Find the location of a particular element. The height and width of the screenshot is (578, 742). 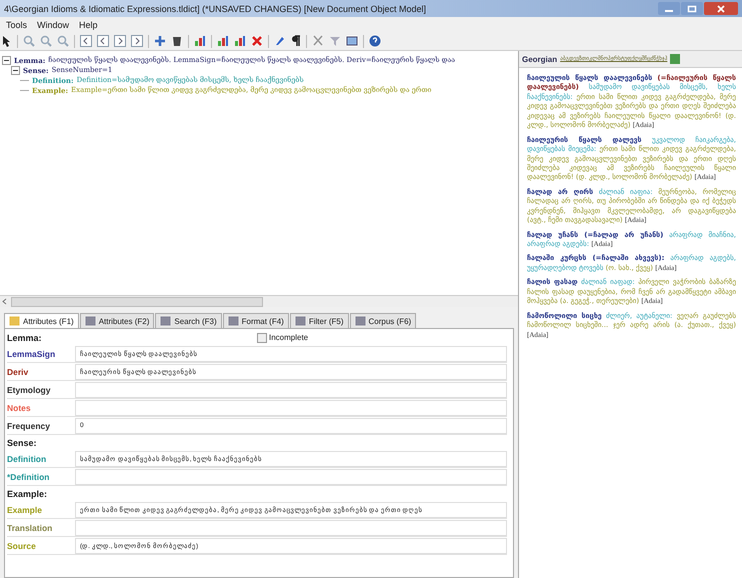

field-label: Source is located at coordinates (22, 545).